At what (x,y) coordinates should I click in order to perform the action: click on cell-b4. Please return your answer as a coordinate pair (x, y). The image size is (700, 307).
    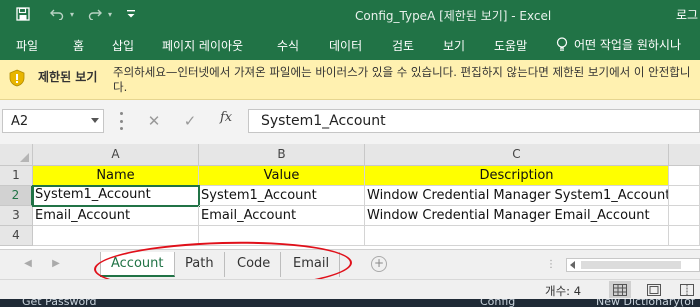
    Looking at the image, I should click on (282, 236).